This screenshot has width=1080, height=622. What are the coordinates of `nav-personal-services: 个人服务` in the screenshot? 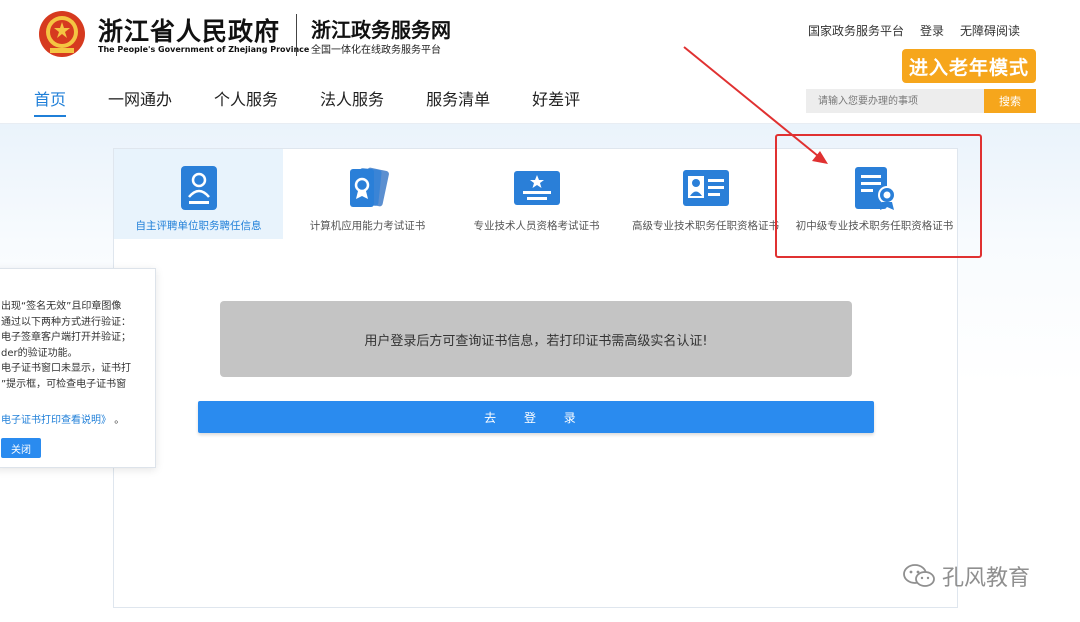 It's located at (246, 103).